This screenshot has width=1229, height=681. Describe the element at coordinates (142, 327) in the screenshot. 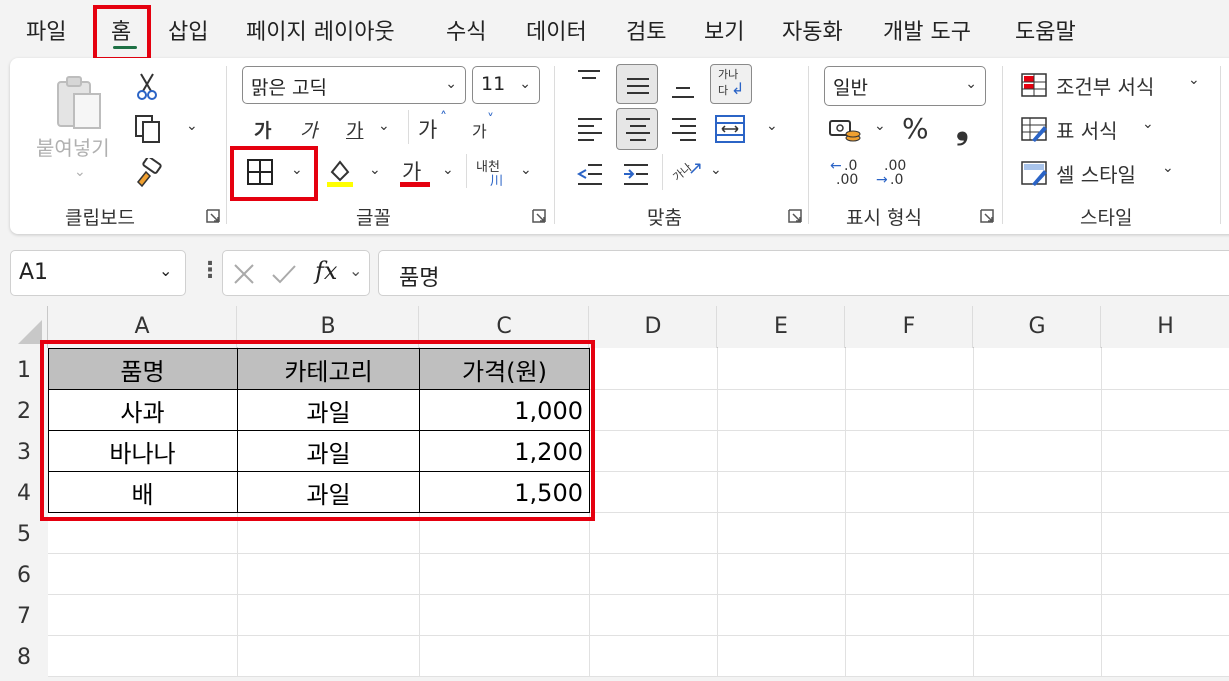

I see `column-header-a: A` at that location.